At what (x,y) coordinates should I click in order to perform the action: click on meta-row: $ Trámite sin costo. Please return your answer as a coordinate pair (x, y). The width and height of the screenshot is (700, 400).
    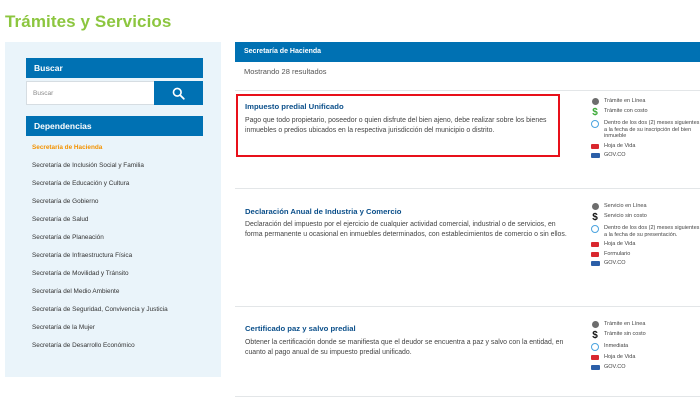
    Looking at the image, I should click on (645, 335).